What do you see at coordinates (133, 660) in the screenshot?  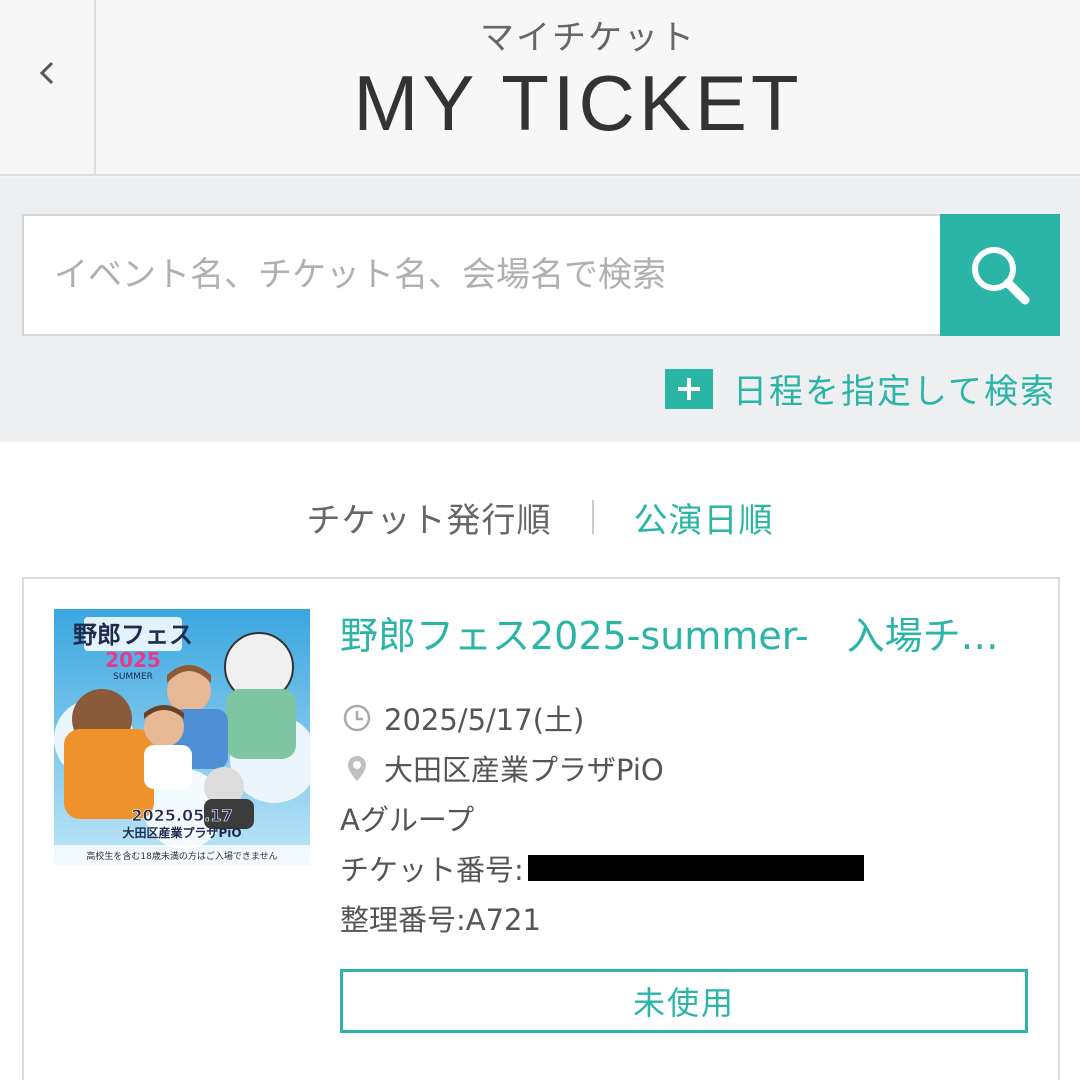 I see `poster-year-text: 2025` at bounding box center [133, 660].